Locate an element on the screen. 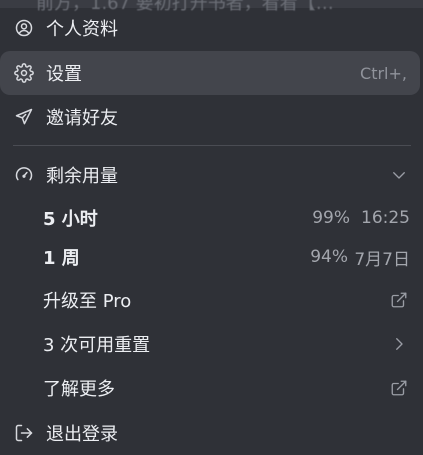 Image resolution: width=423 pixels, height=455 pixels. chevron-right-icon is located at coordinates (399, 344).